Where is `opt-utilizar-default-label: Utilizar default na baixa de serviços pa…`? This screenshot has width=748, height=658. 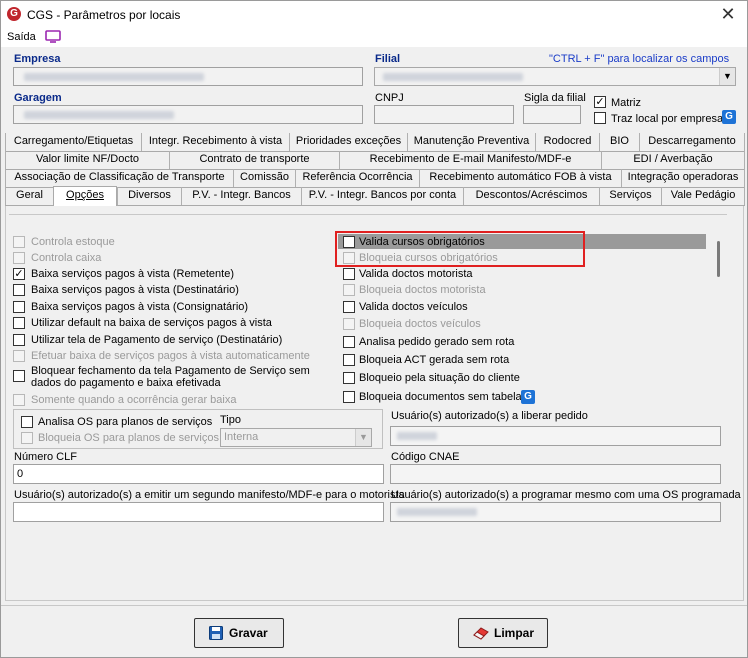 opt-utilizar-default-label: Utilizar default na baixa de serviços pa… is located at coordinates (151, 323).